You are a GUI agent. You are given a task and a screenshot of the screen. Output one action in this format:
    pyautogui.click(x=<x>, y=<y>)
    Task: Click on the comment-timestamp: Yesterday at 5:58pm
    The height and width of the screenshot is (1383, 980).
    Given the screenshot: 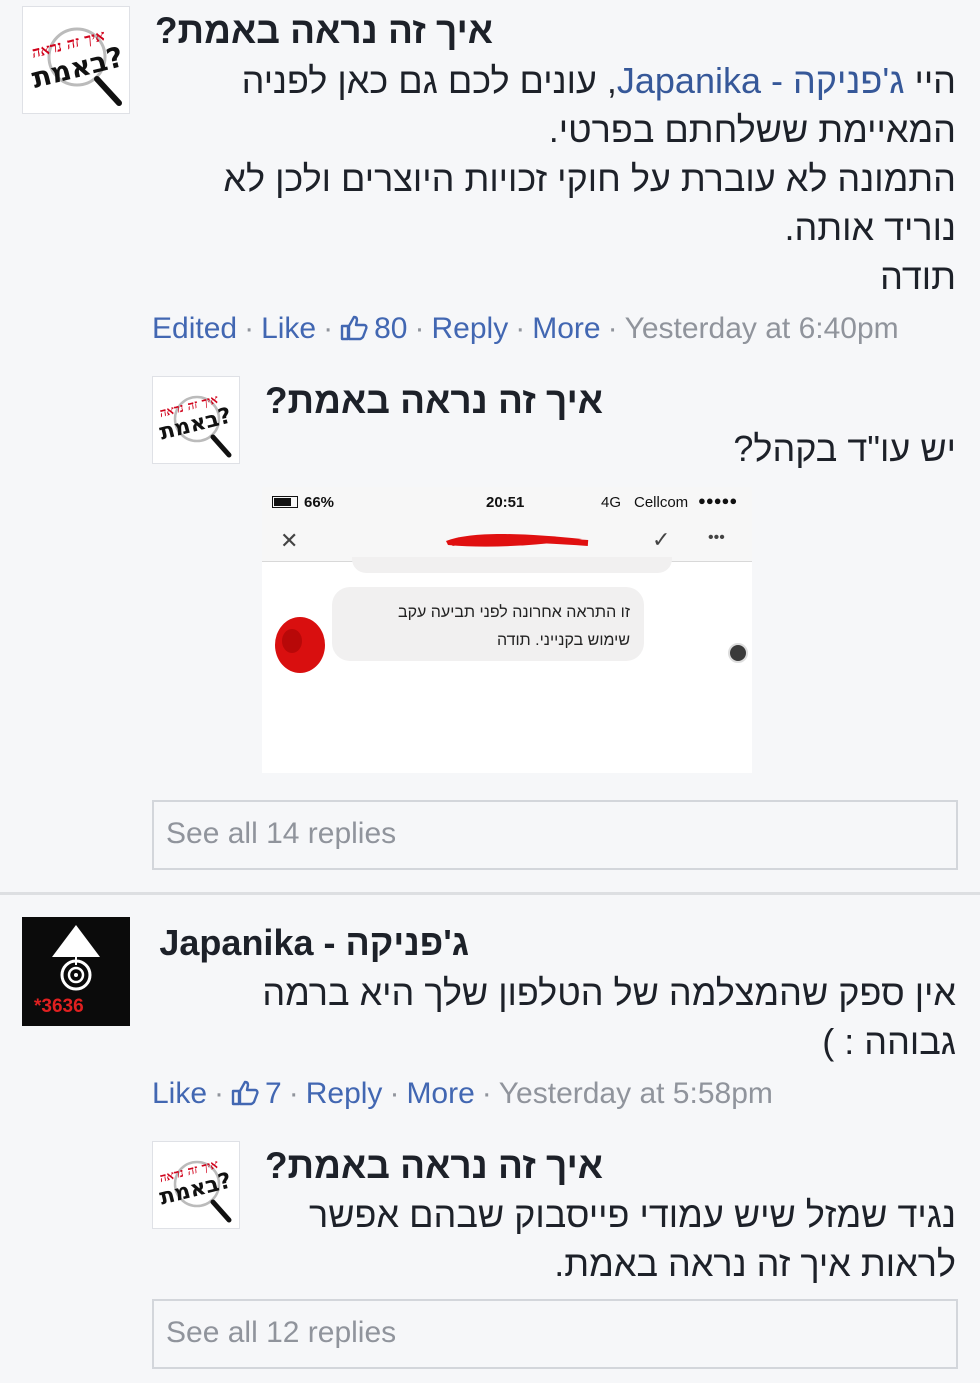 What is the action you would take?
    pyautogui.click(x=636, y=1093)
    